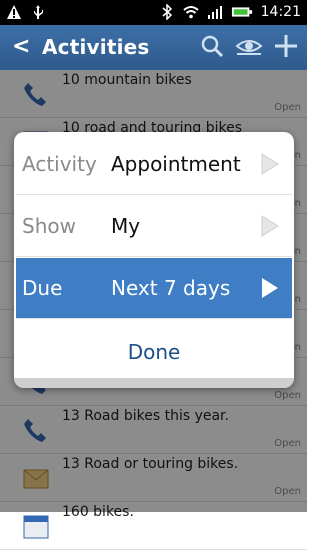 Image resolution: width=320 pixels, height=550 pixels. Describe the element at coordinates (241, 12) in the screenshot. I see `battery-icon` at that location.